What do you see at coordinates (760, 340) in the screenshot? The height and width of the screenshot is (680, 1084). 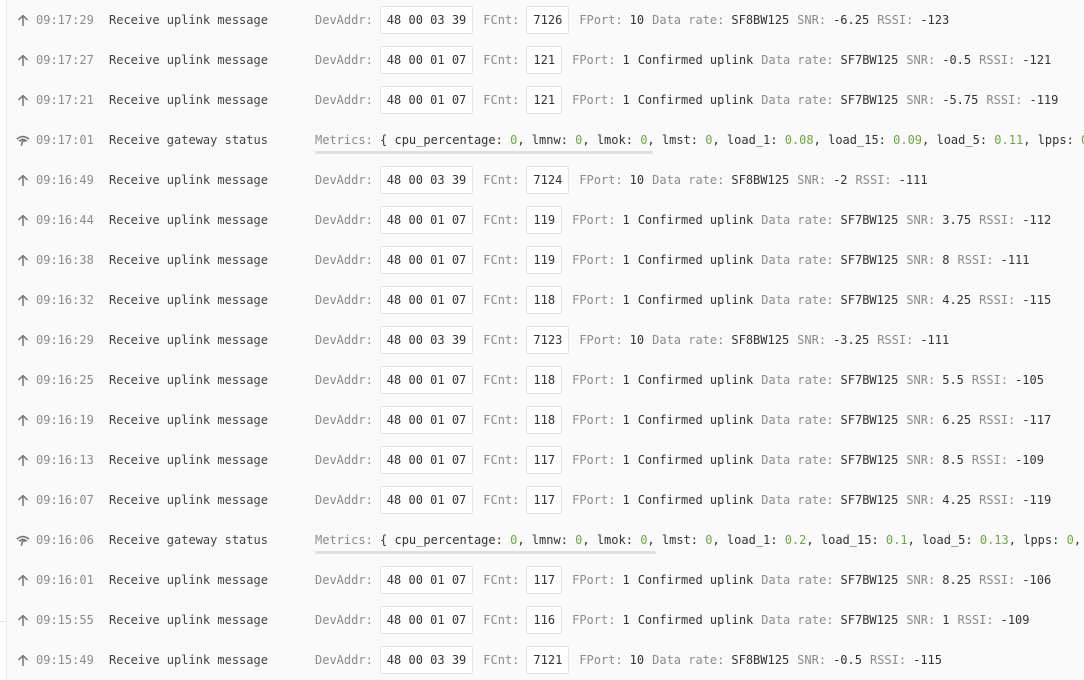 I see `datarate-value: SF8BW125` at bounding box center [760, 340].